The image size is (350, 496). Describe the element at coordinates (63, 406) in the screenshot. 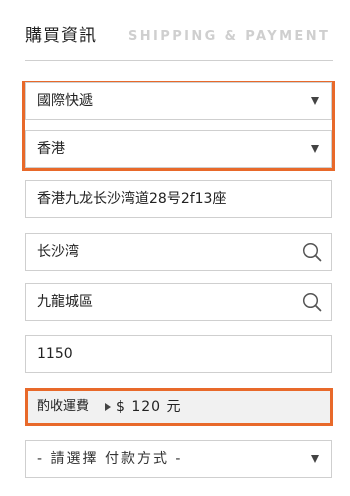

I see `shipping-fee-label: 酌收運費` at that location.